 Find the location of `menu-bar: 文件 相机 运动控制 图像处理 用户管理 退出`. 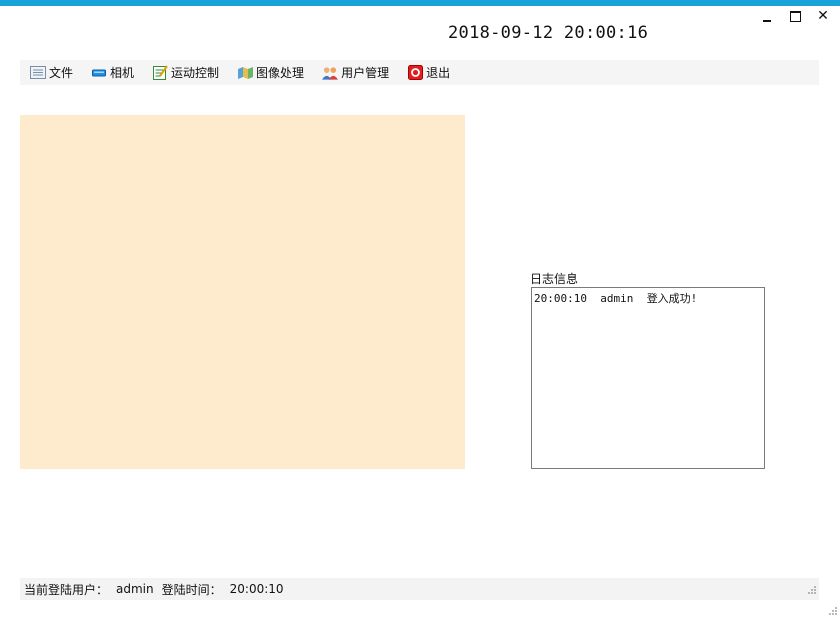

menu-bar: 文件 相机 运动控制 图像处理 用户管理 退出 is located at coordinates (419, 72).